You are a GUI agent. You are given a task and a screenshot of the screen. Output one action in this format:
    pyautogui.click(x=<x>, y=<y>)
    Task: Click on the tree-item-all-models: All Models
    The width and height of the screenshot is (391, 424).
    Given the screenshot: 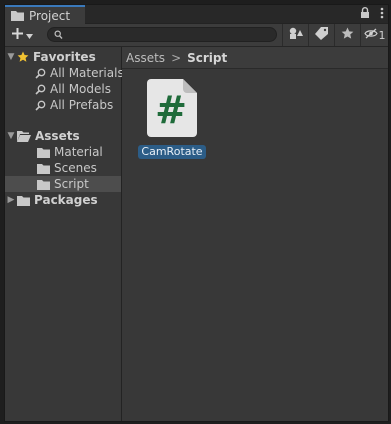 What is the action you would take?
    pyautogui.click(x=63, y=89)
    